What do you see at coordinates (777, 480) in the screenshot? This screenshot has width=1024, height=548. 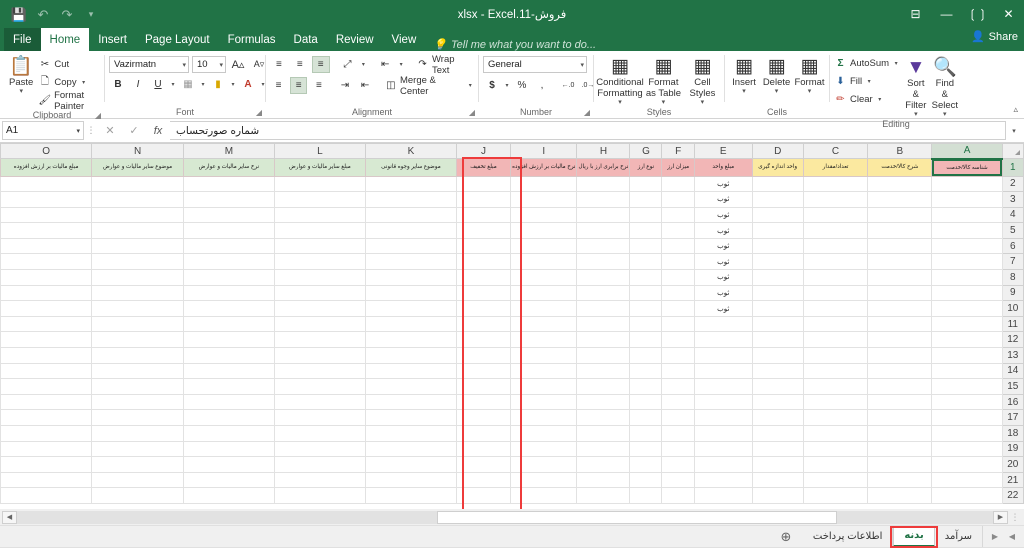 I see `cell-d21` at bounding box center [777, 480].